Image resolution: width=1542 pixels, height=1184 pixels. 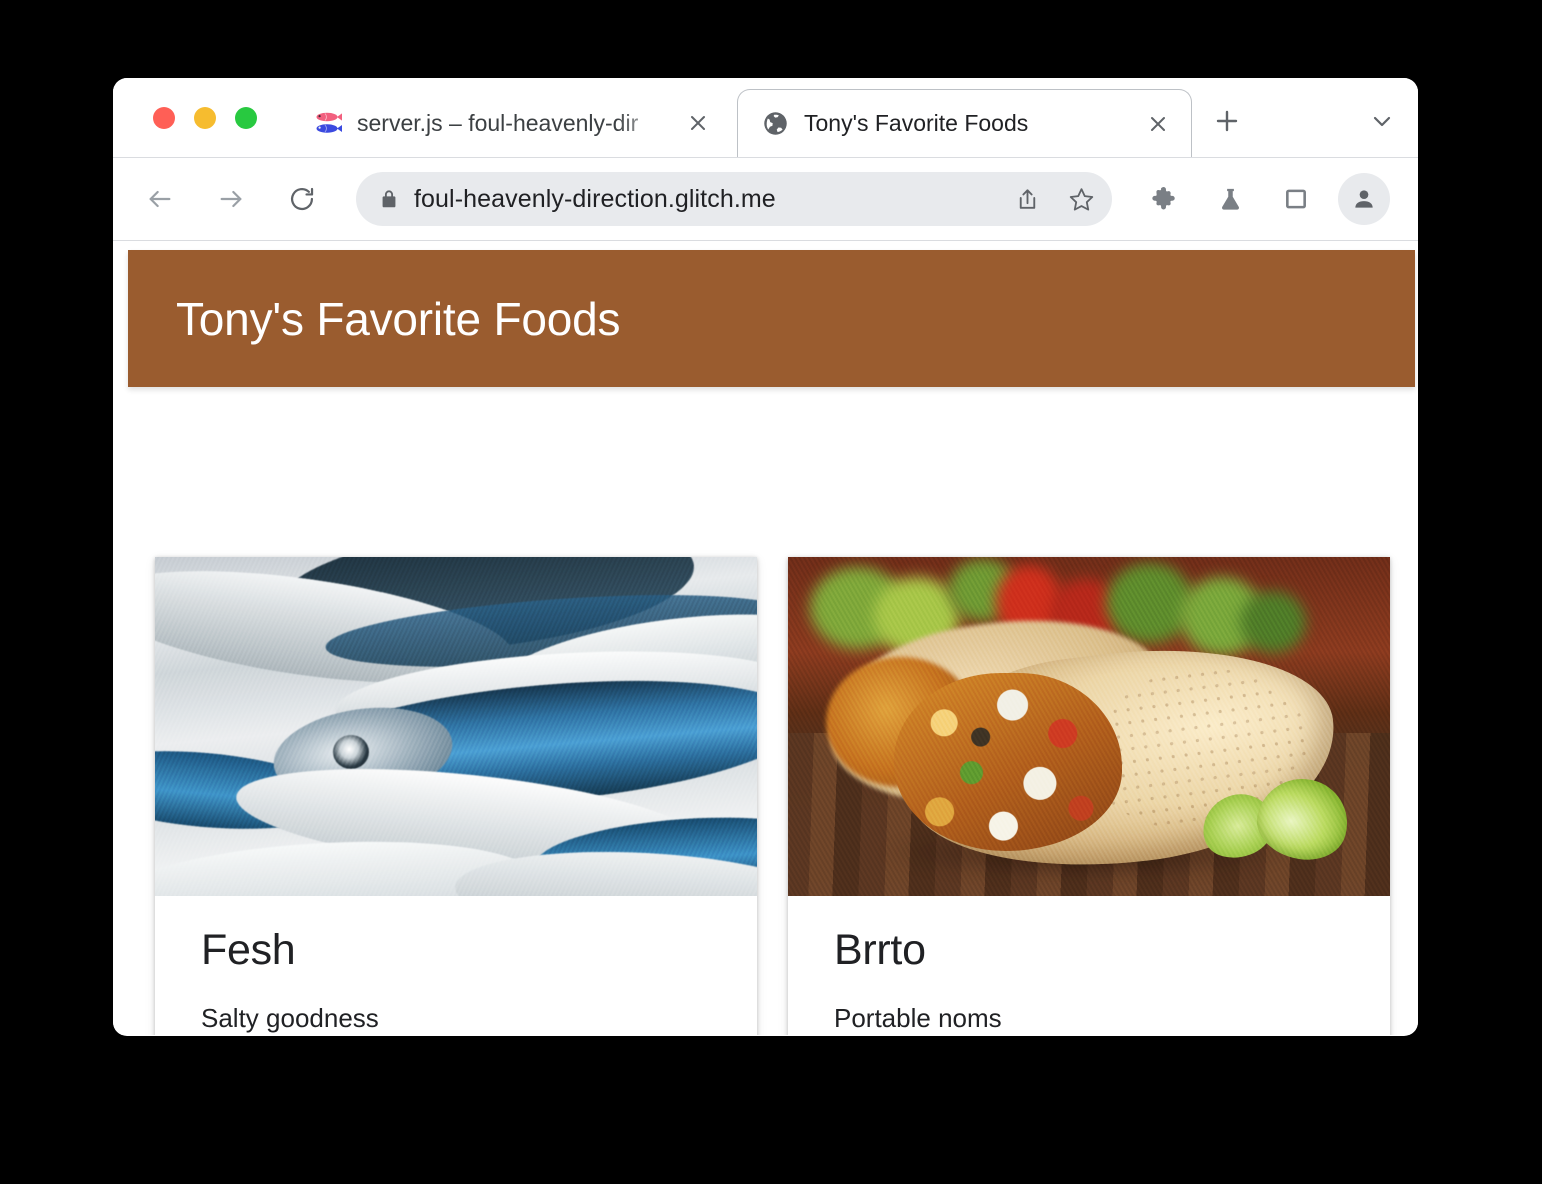 I want to click on page-banner: Tony's Favorite Foods, so click(x=771, y=318).